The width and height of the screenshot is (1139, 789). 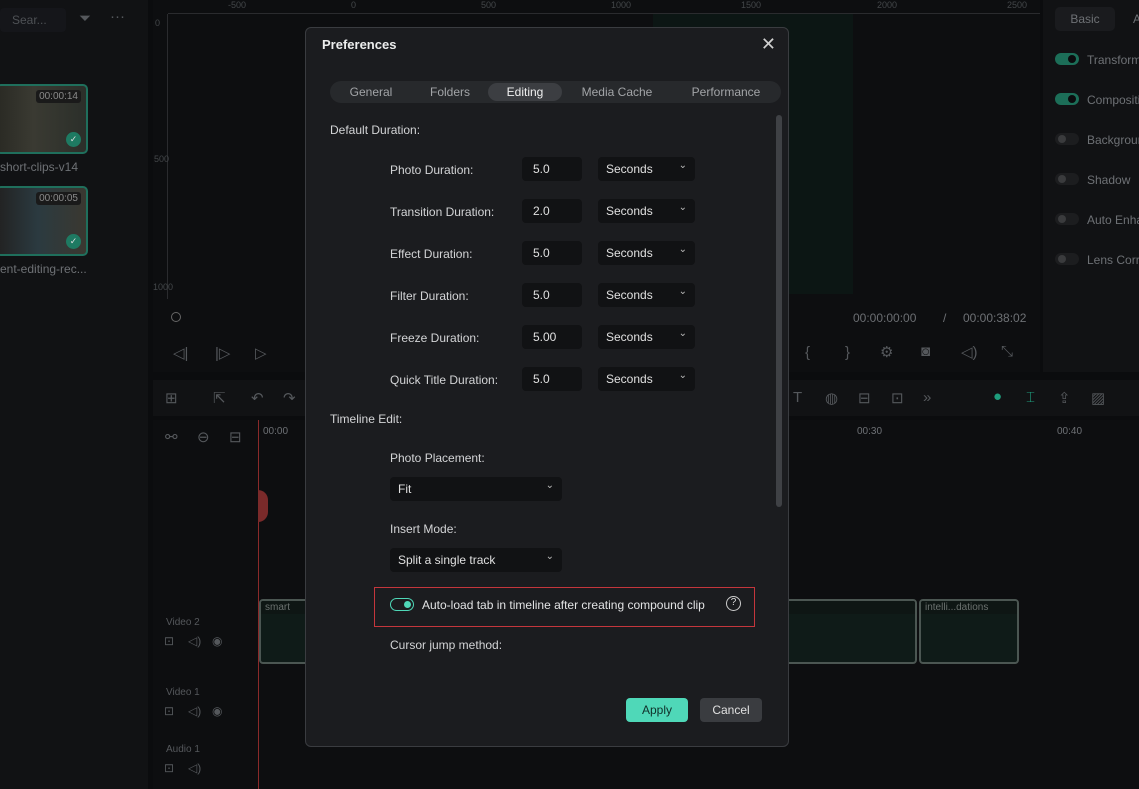 I want to click on effect-duration-input: 5.0, so click(x=552, y=253).